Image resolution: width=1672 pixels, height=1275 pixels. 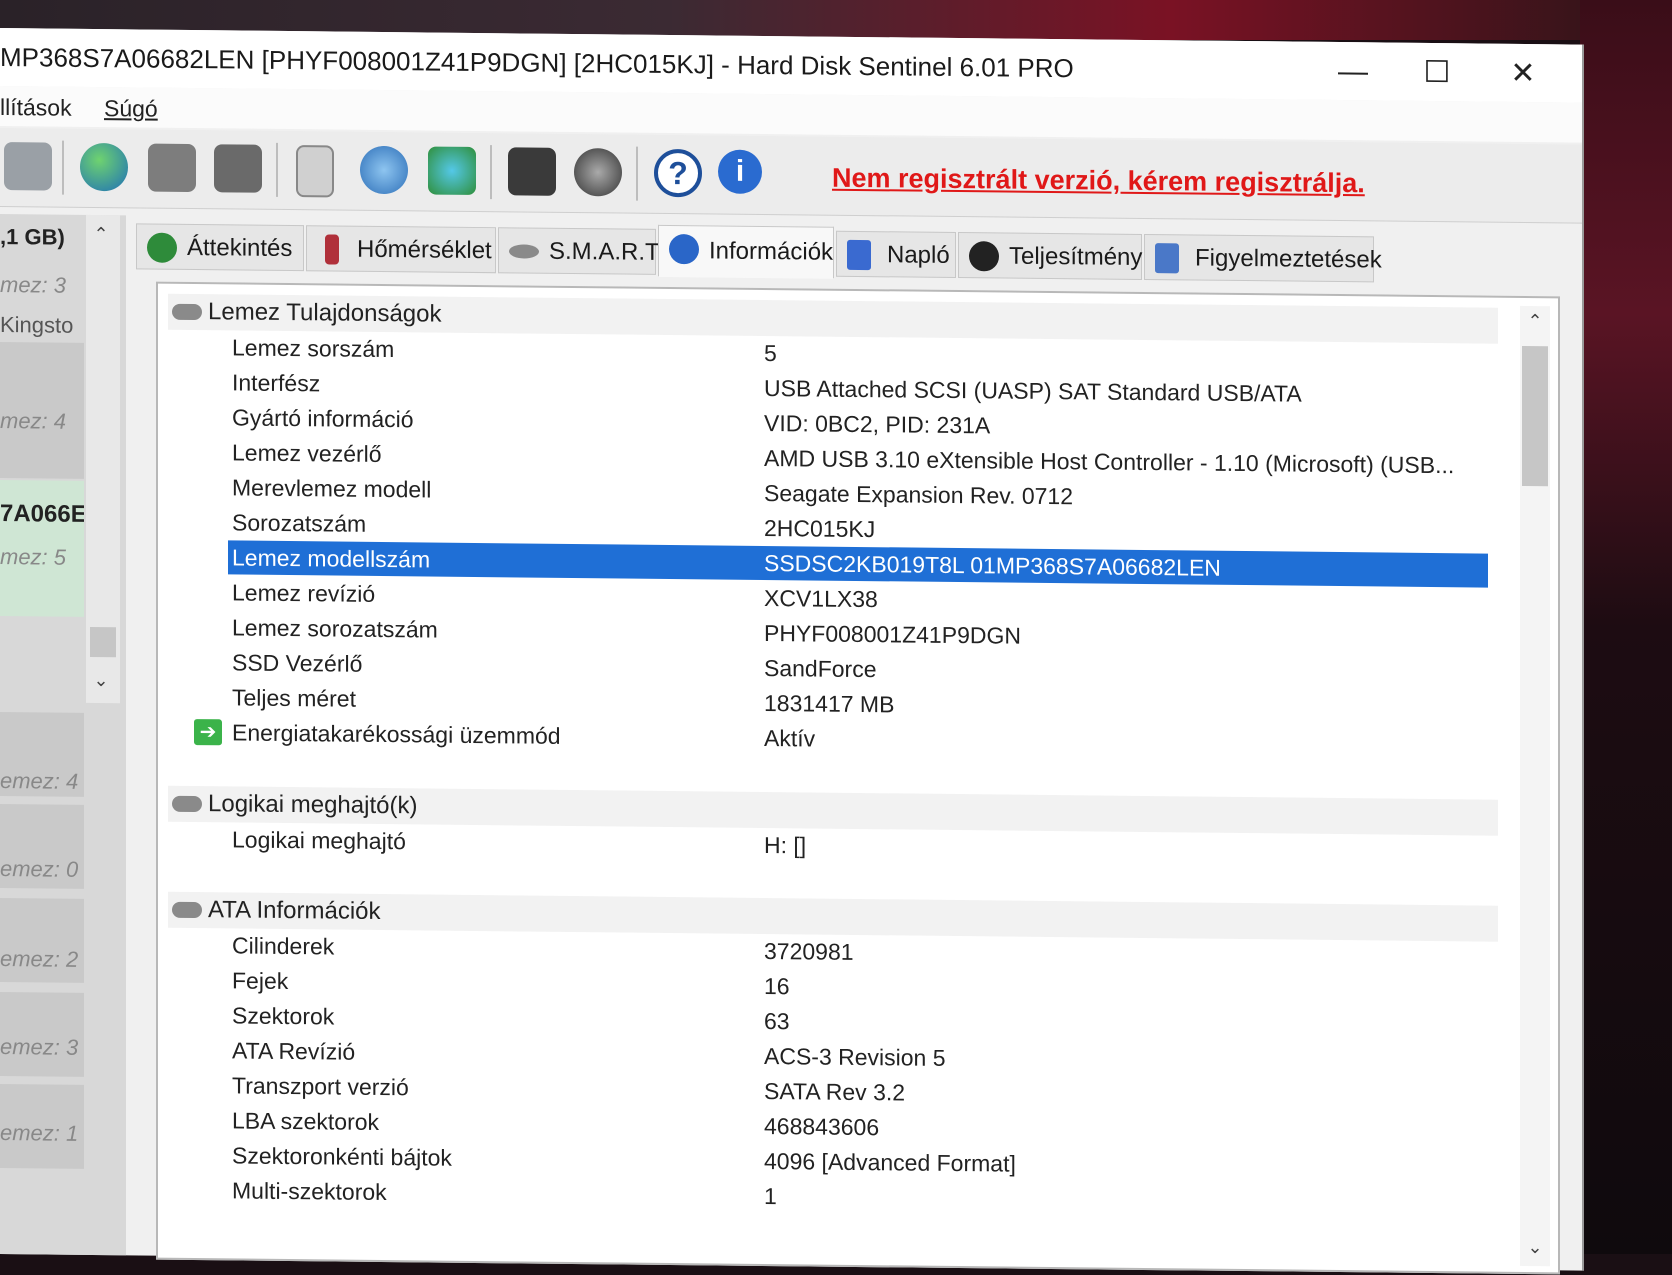 I want to click on info-label: Cilinderek, so click(x=283, y=946).